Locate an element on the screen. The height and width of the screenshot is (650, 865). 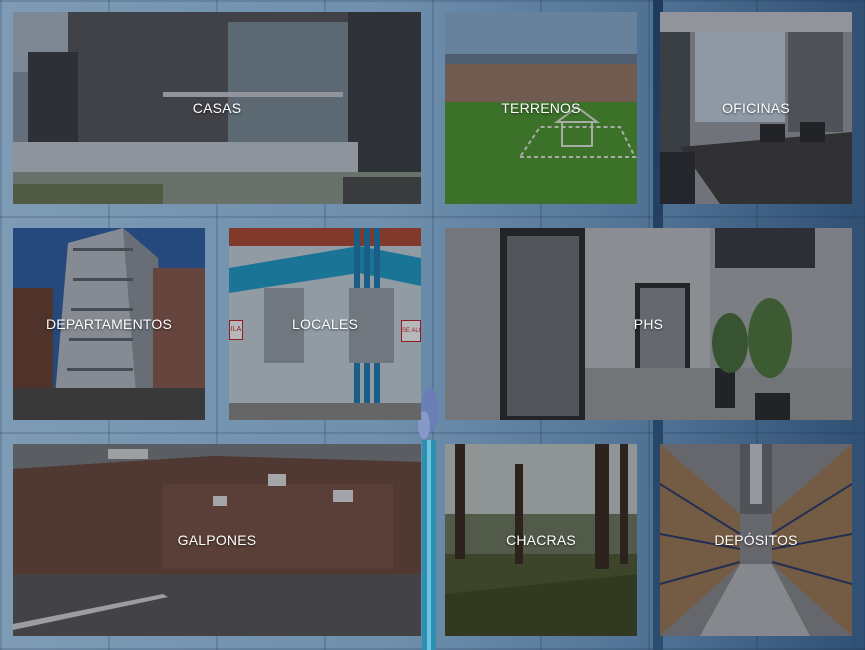
tile-label: DEPÓSITOS is located at coordinates (756, 540).